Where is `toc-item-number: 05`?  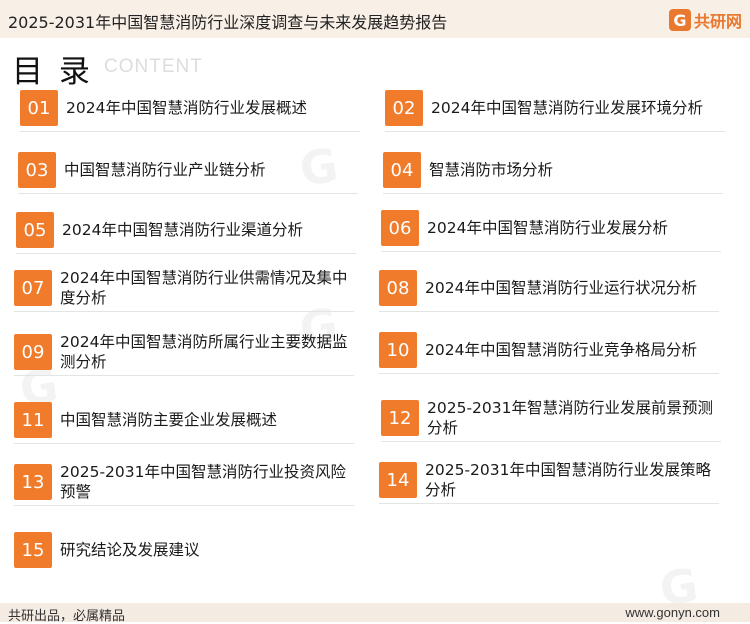
toc-item-number: 05 is located at coordinates (35, 230).